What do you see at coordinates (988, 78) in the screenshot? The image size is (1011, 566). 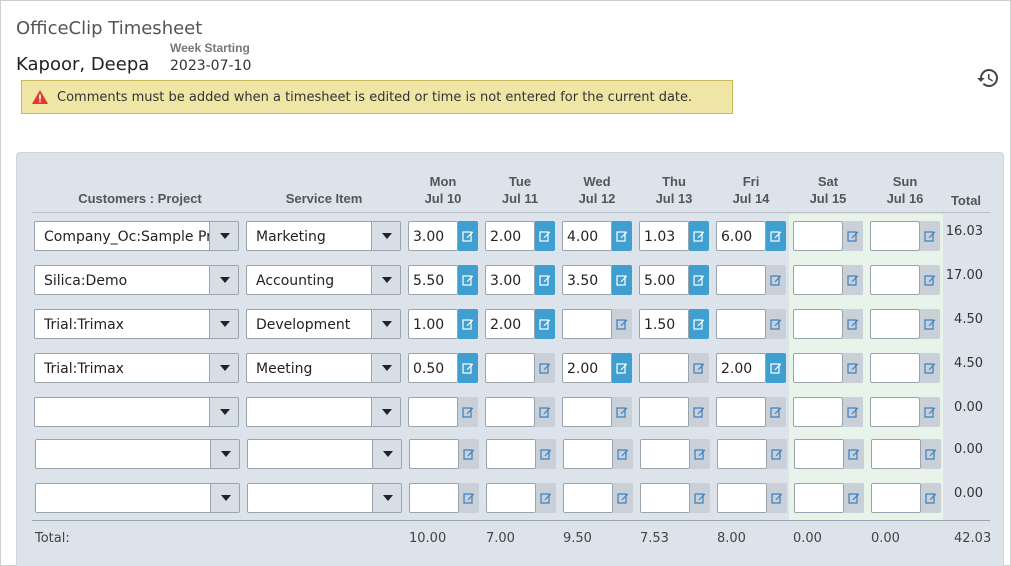 I see `history-icon` at bounding box center [988, 78].